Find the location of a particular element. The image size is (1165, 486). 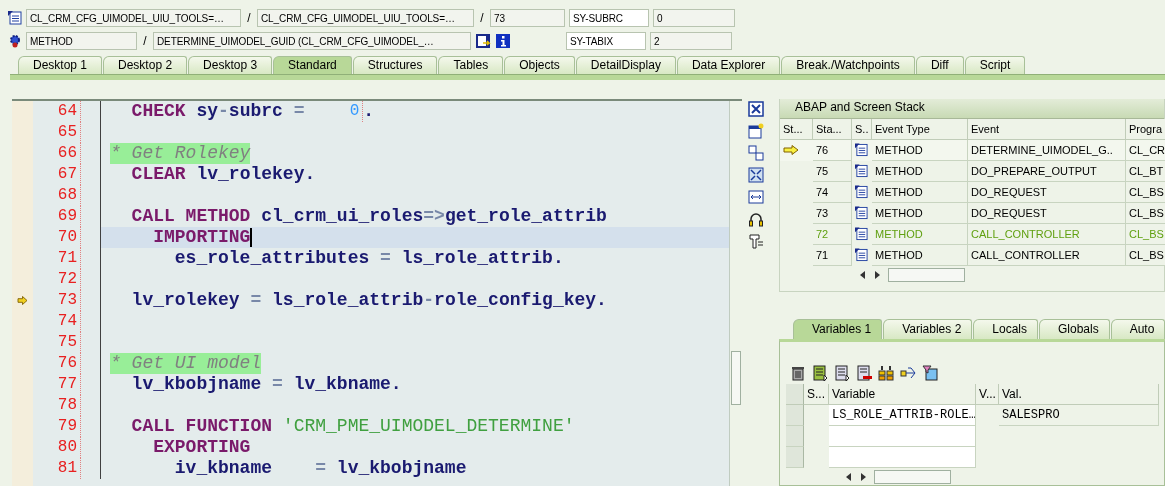

tab: Locals is located at coordinates (1005, 329).